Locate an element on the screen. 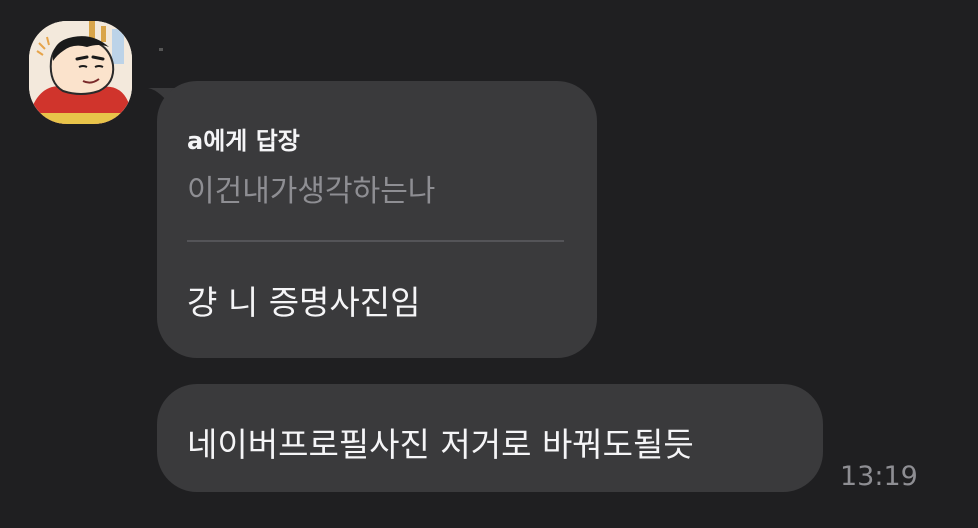 The image size is (978, 528). reply-quoted-text: 이건내가생각하는나 is located at coordinates (311, 188).